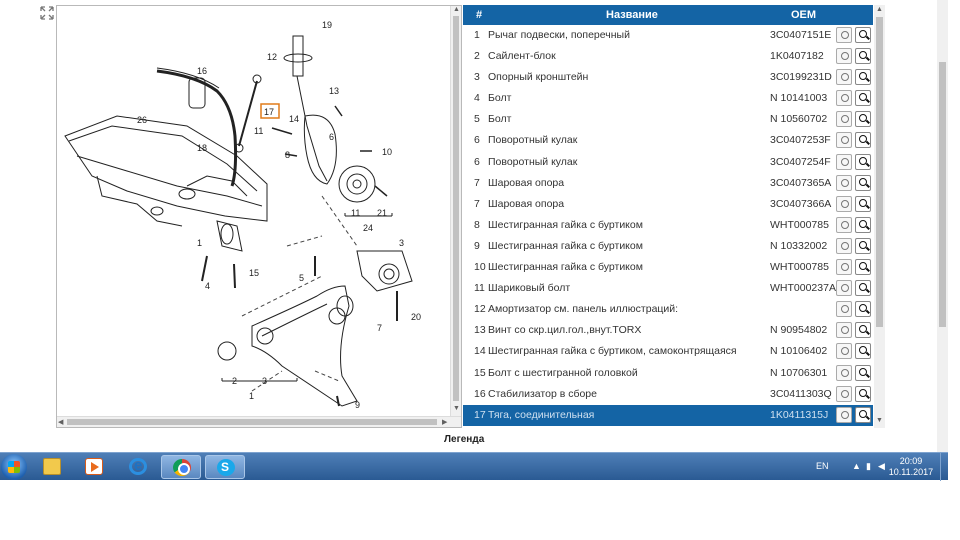 This screenshot has height=540, width=960. I want to click on table-row: 9 Шестигранная гайка с буртиком N 10332002, so click(668, 246).